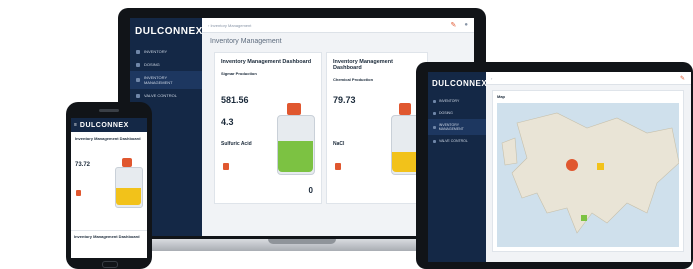  I want to click on section-label: Sigmar Production, so click(239, 73).